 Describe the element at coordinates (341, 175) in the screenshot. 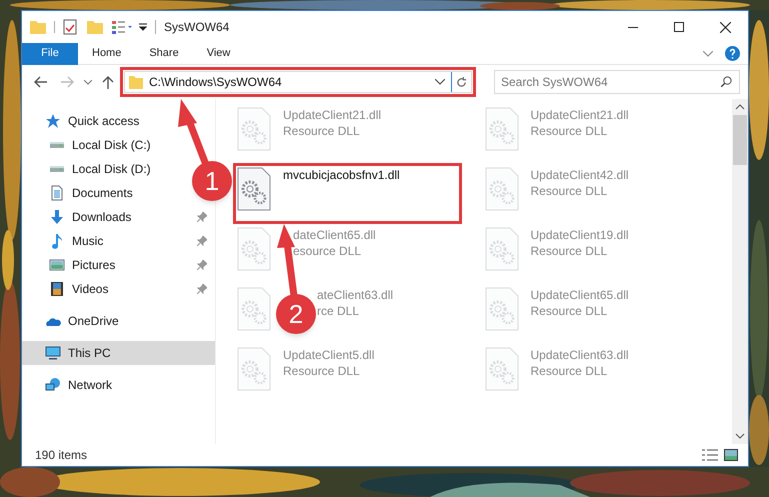

I see `file-name: mvcubicjacobsfnv1.dll` at that location.